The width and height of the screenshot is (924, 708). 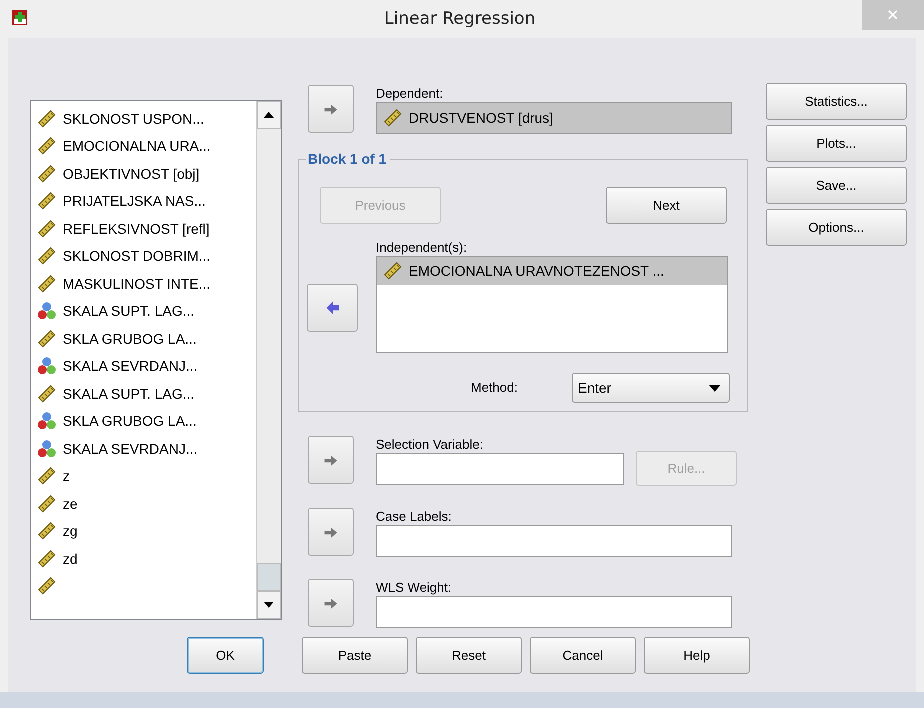 I want to click on field-label: WLS Weight:, so click(x=414, y=588).